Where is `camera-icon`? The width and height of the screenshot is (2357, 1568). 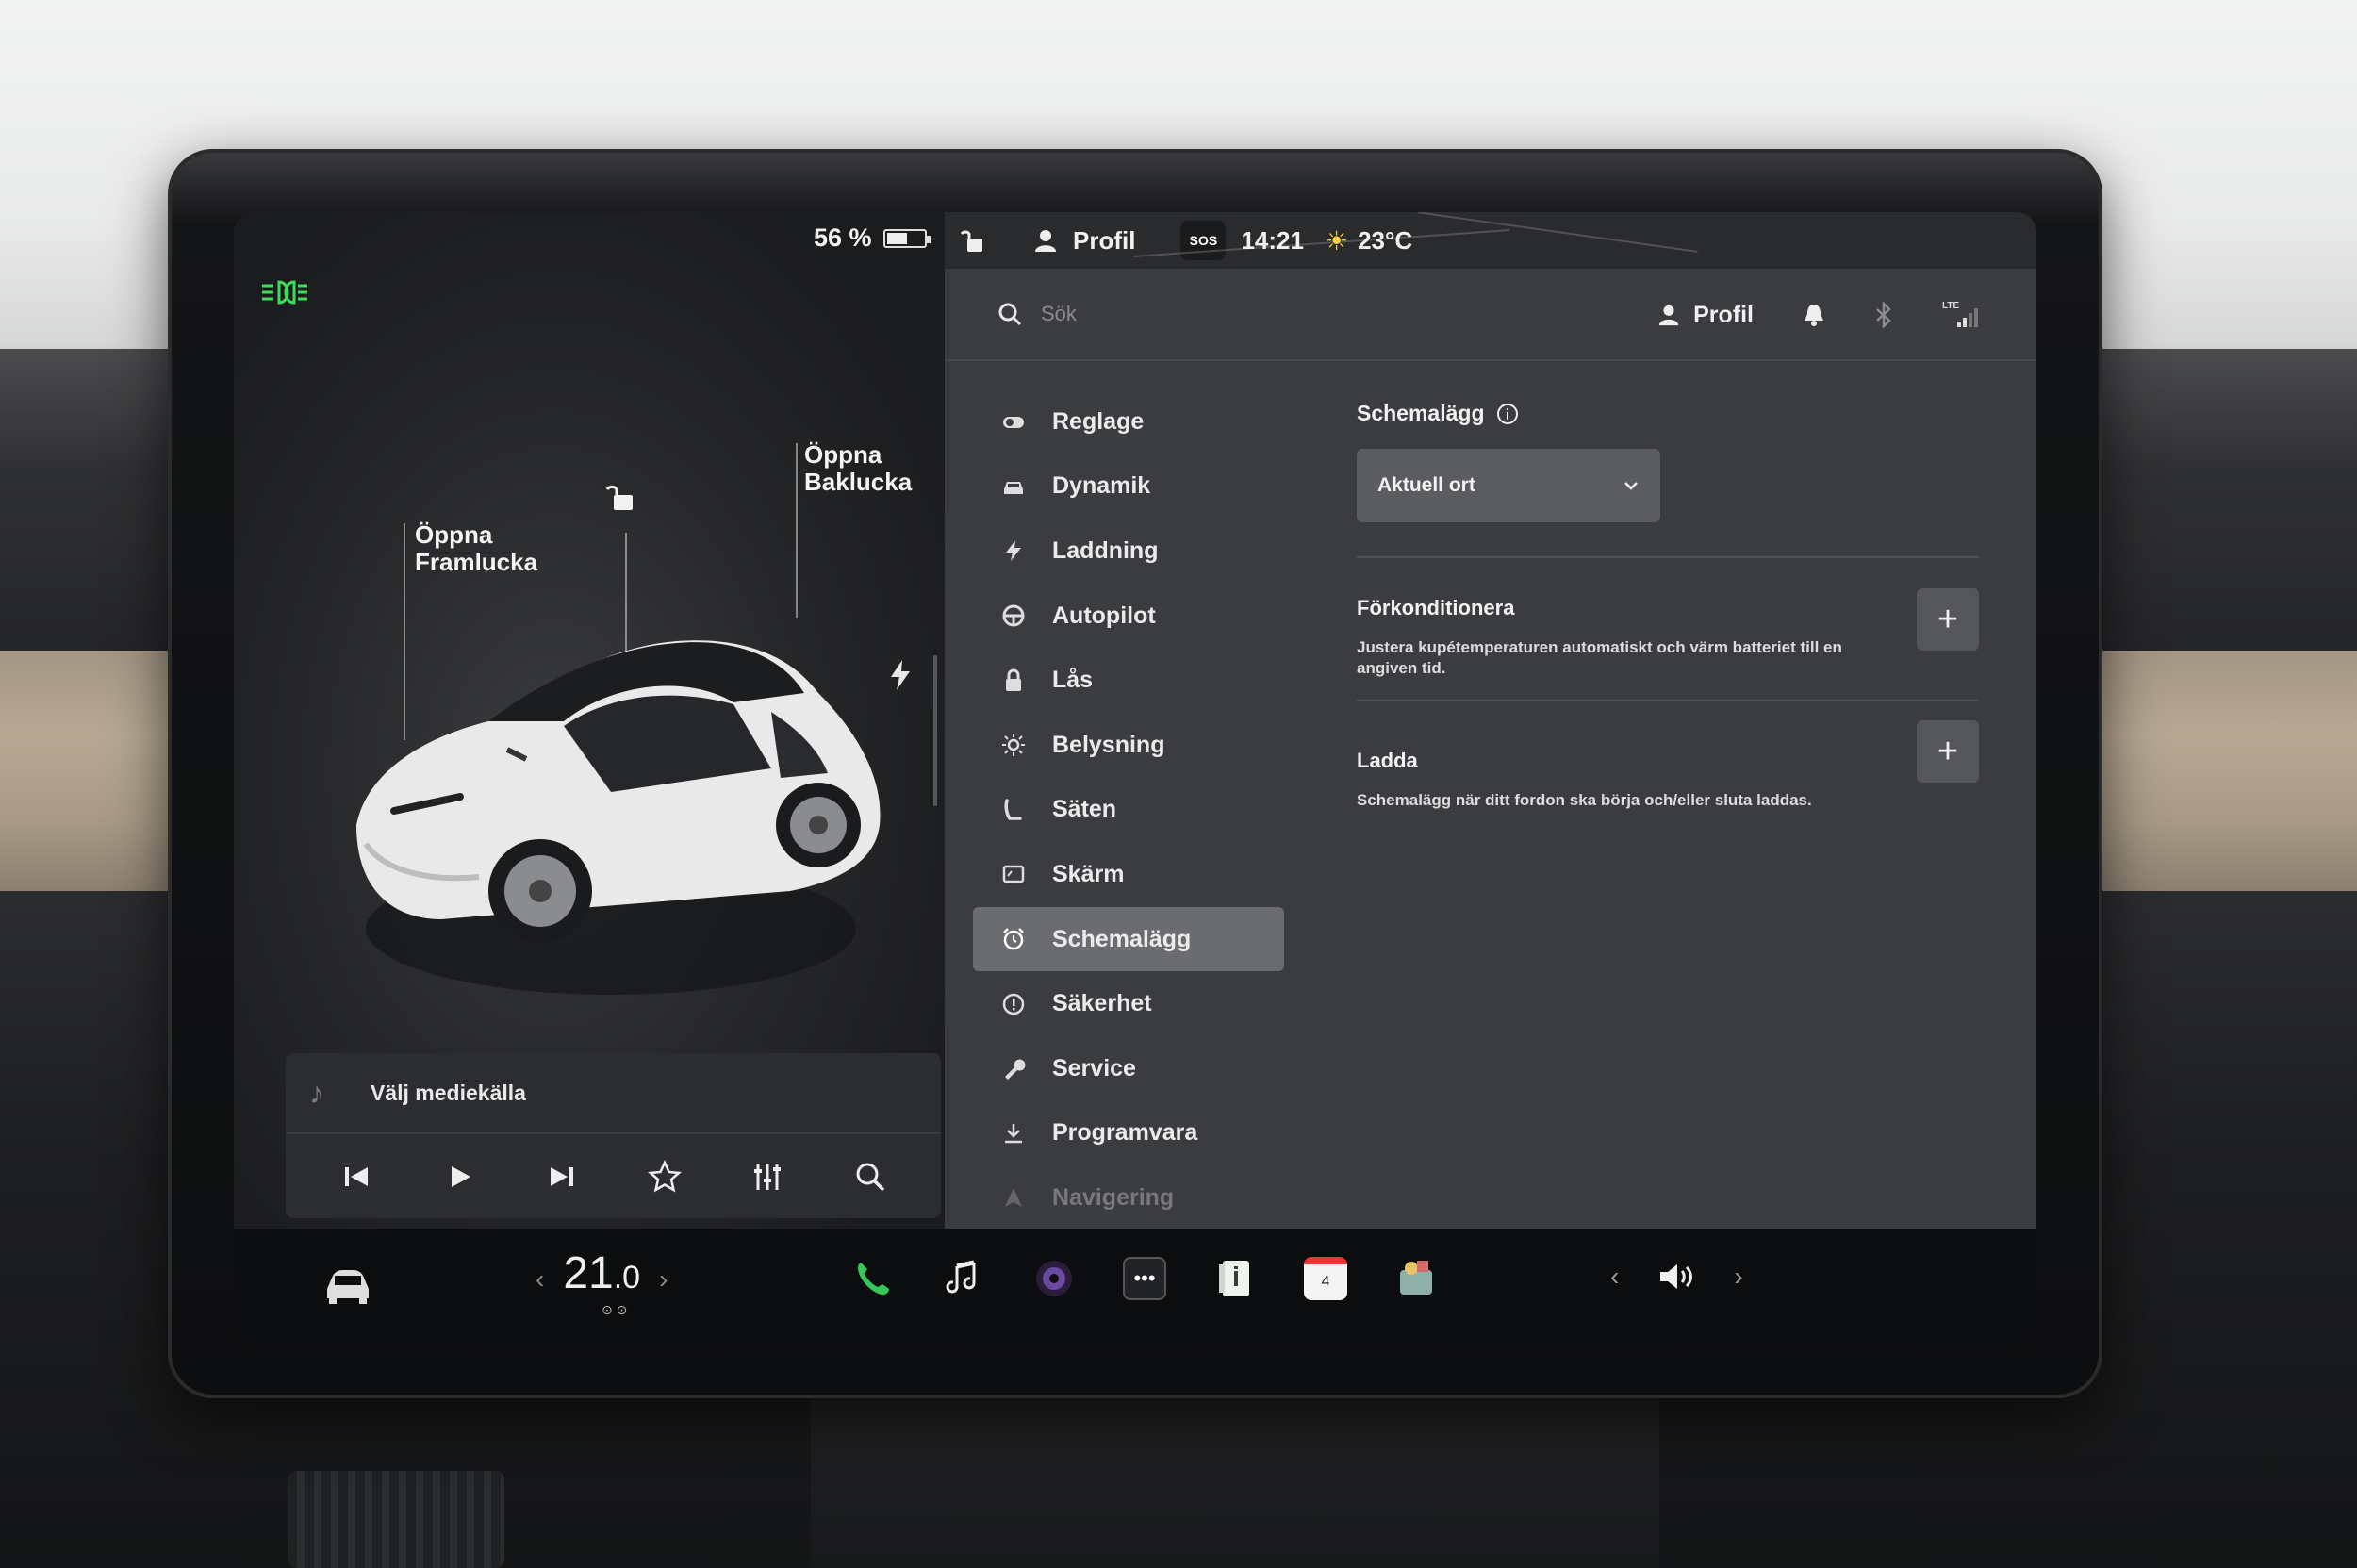 camera-icon is located at coordinates (1054, 1278).